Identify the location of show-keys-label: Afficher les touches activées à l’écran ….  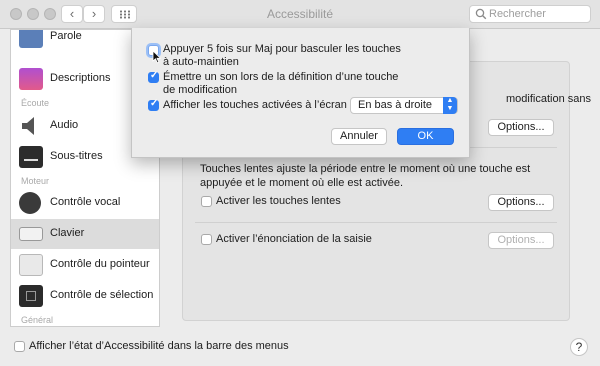
(258, 105).